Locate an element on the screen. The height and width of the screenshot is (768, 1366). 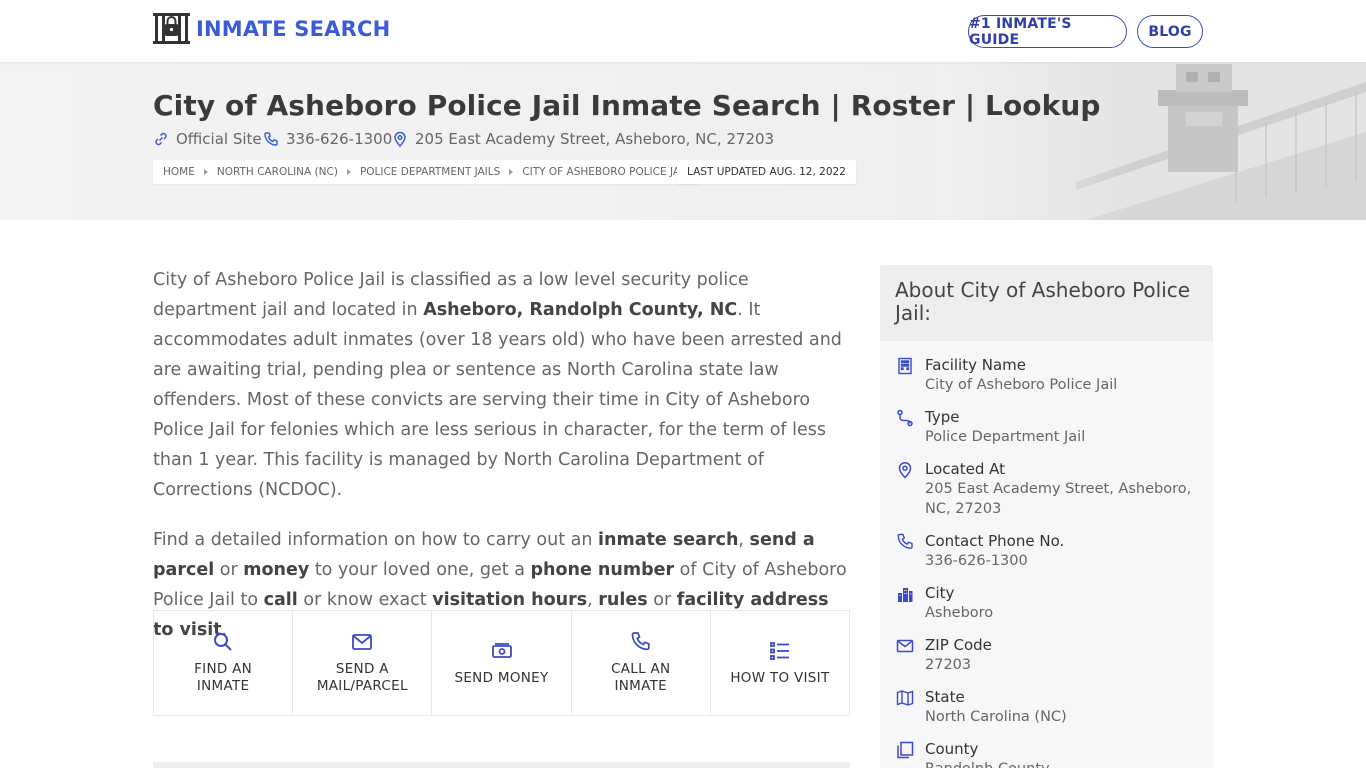
map-icon is located at coordinates (905, 698).